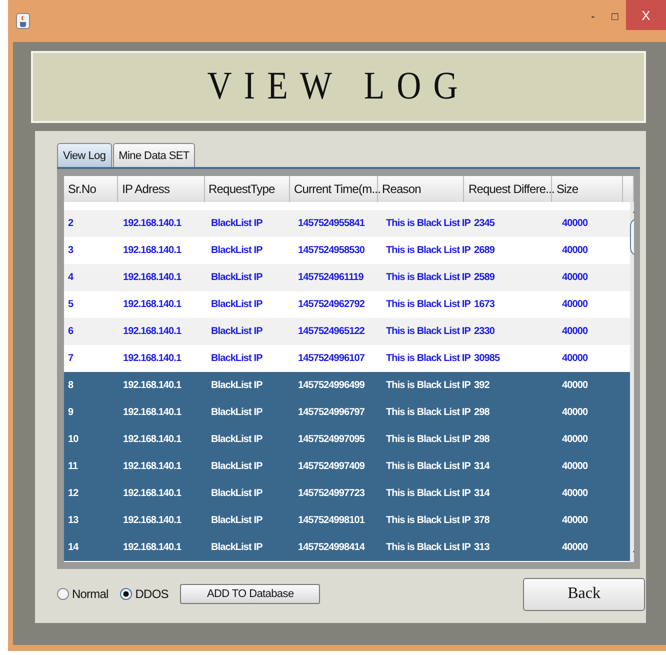 The image size is (666, 655). What do you see at coordinates (331, 223) in the screenshot?
I see `table-cell-text: 1457524955841` at bounding box center [331, 223].